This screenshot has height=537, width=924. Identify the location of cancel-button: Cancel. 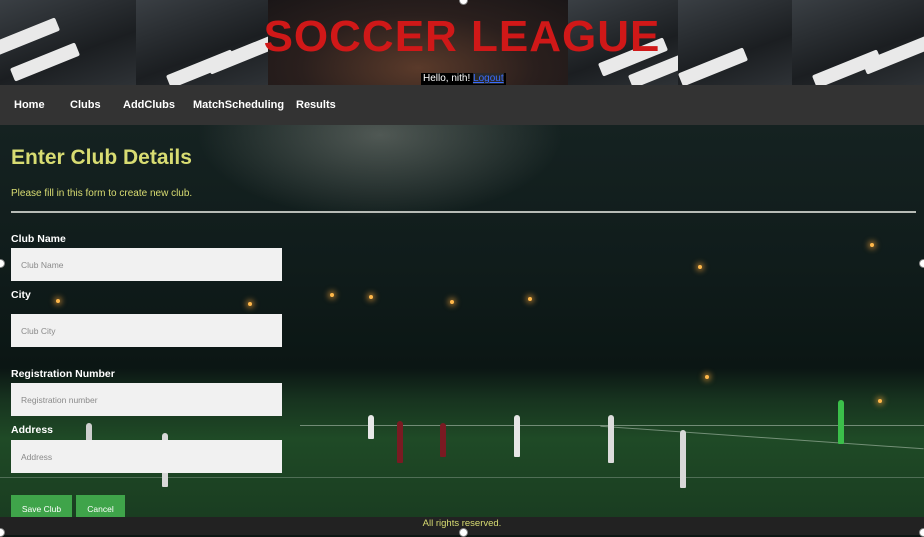
(100, 506).